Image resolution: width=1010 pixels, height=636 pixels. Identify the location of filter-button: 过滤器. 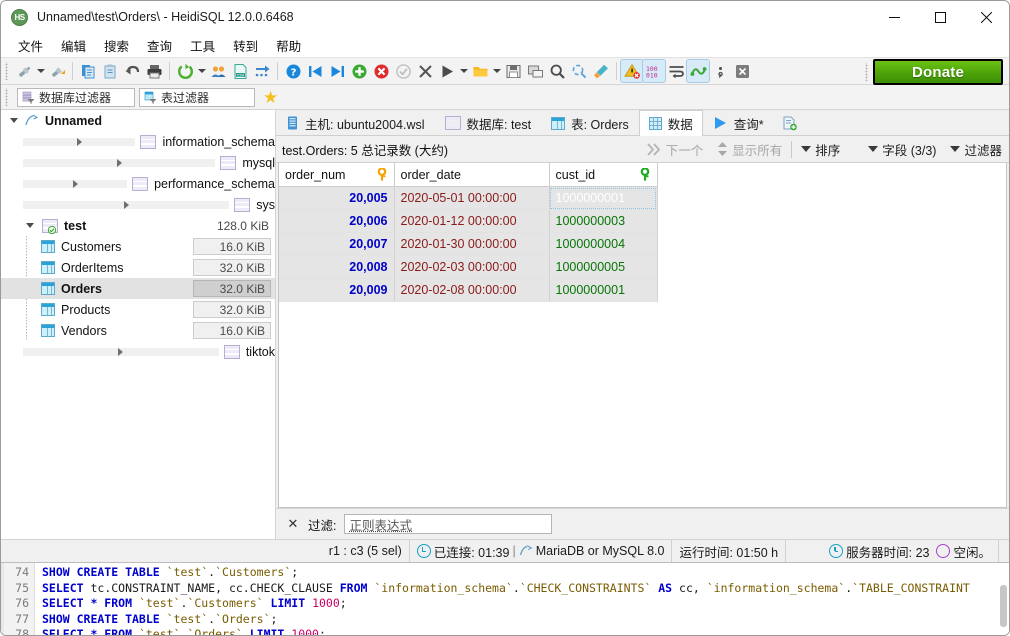
(976, 149).